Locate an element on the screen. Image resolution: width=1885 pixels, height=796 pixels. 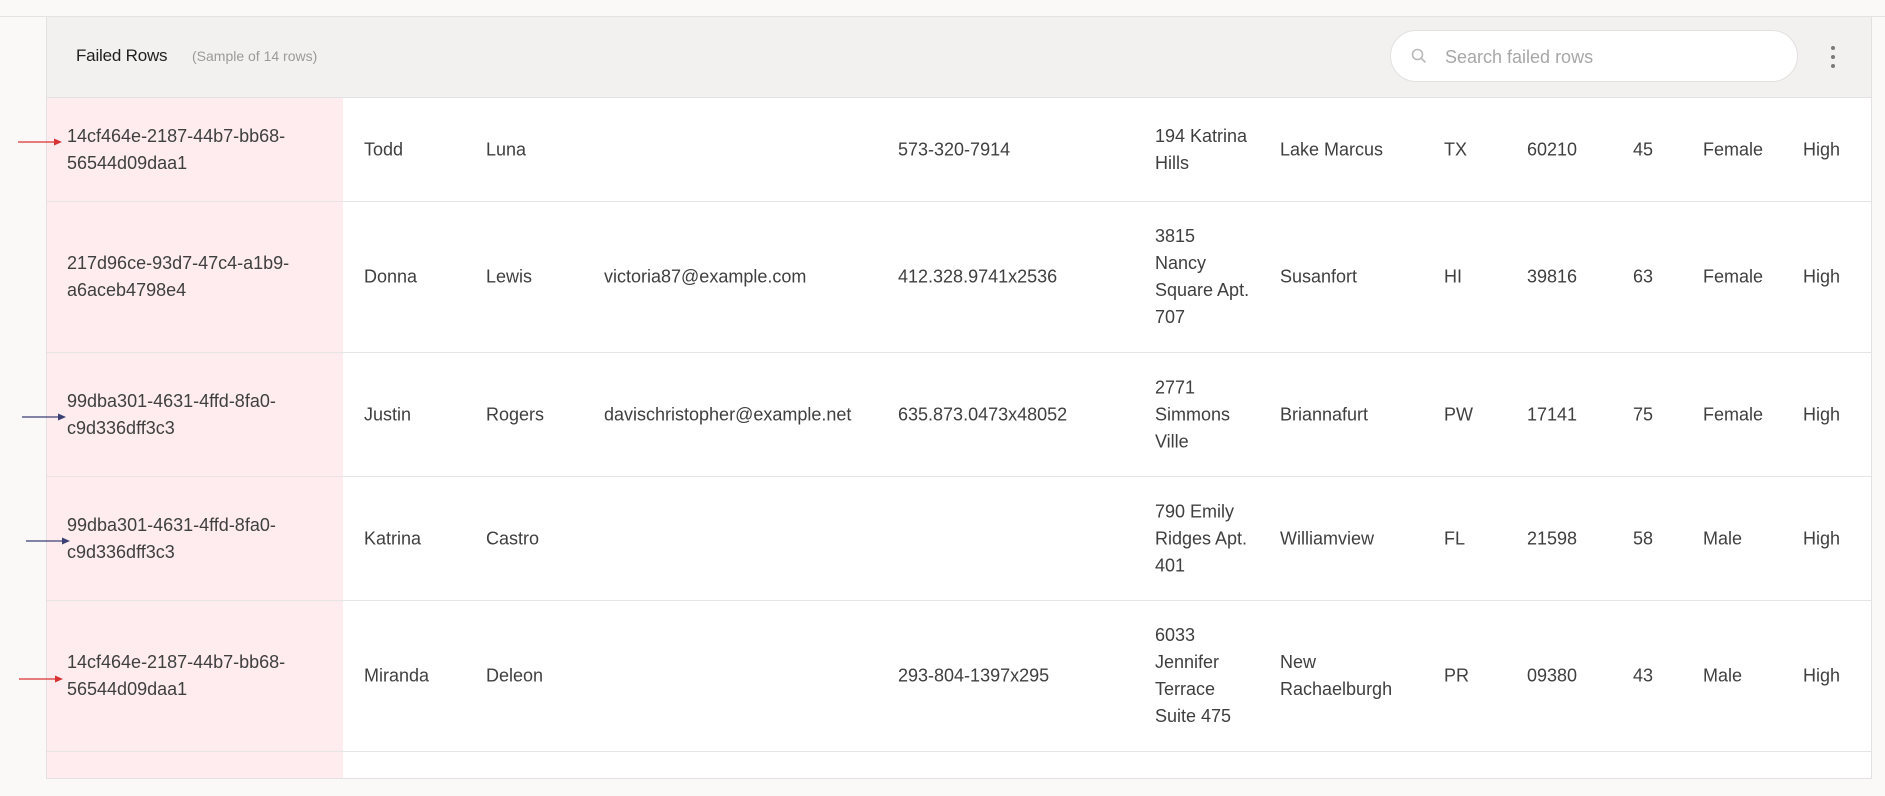
first-name: Todd is located at coordinates (384, 149).